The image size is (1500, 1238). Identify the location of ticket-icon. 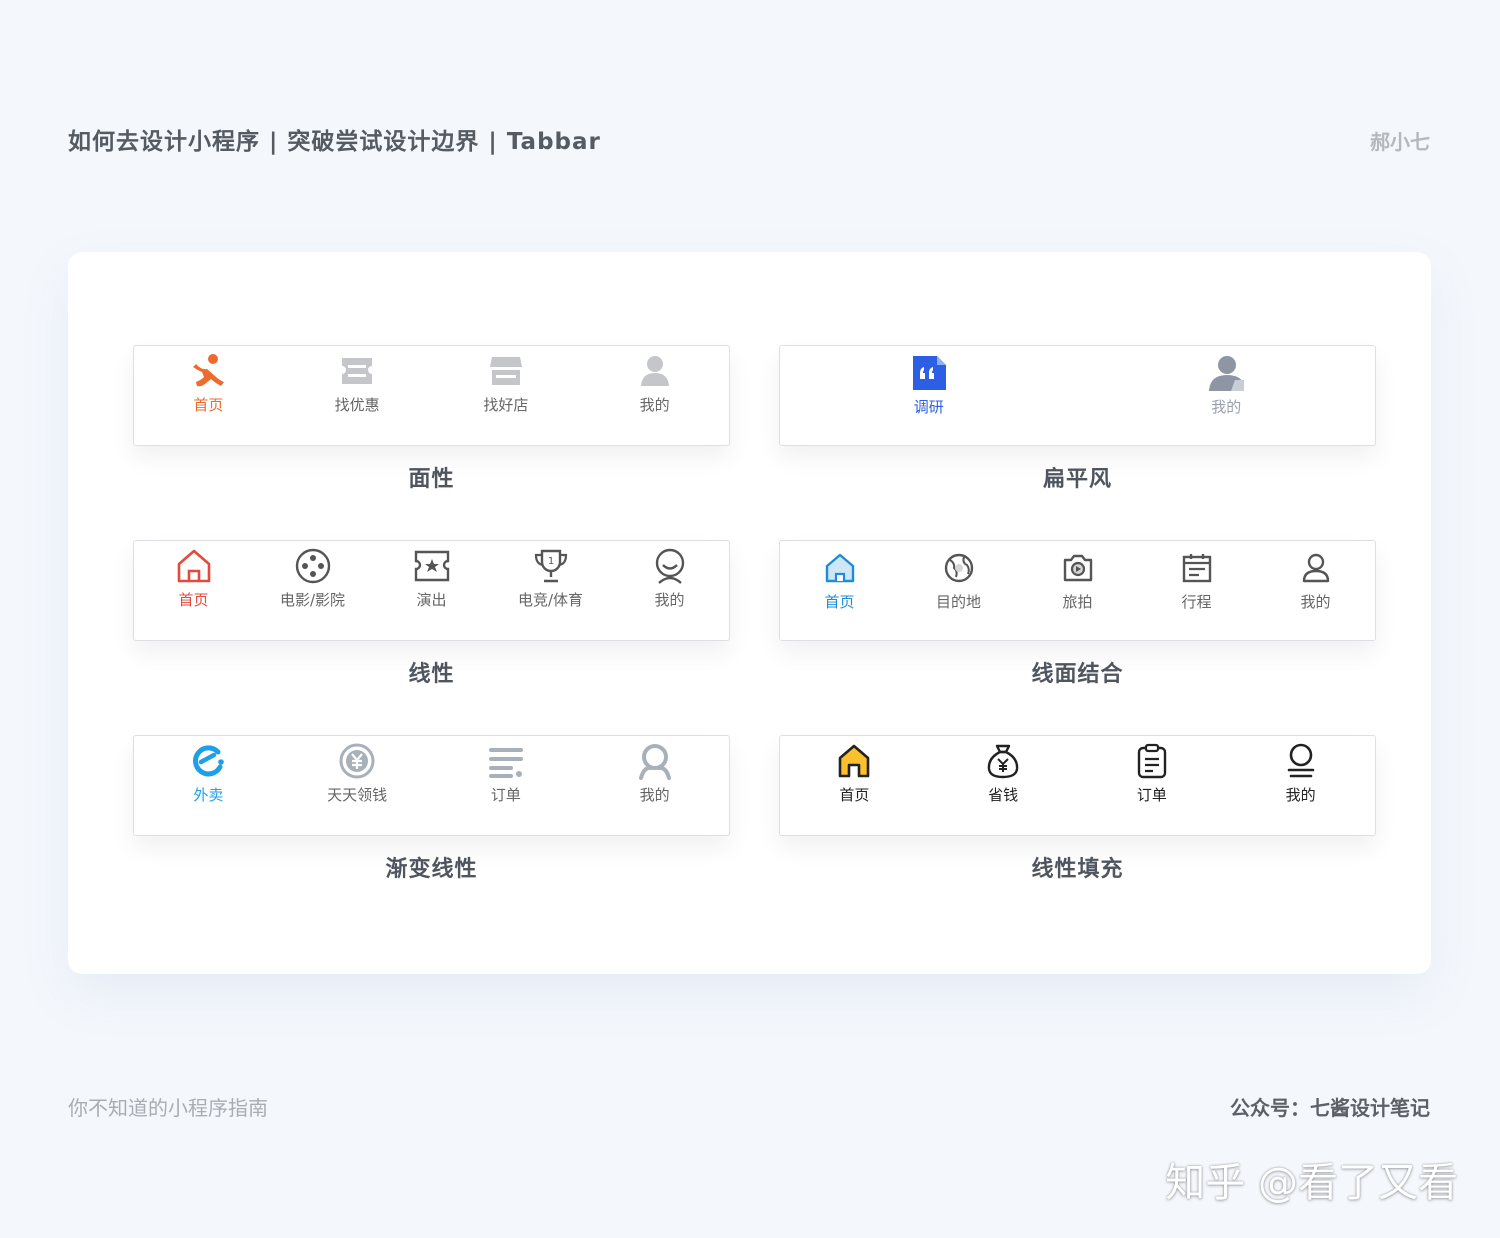
(357, 371).